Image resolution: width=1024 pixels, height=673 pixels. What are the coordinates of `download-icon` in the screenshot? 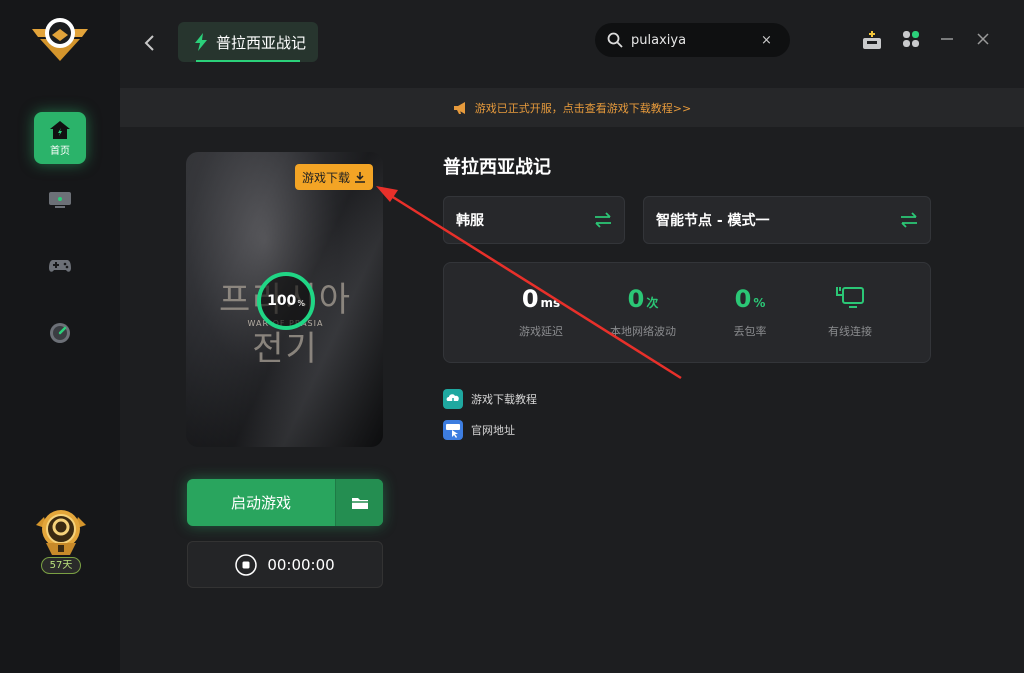 It's located at (360, 177).